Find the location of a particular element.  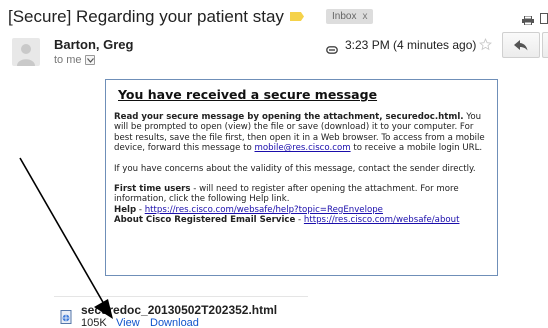

important-marker-icon is located at coordinates (297, 16).